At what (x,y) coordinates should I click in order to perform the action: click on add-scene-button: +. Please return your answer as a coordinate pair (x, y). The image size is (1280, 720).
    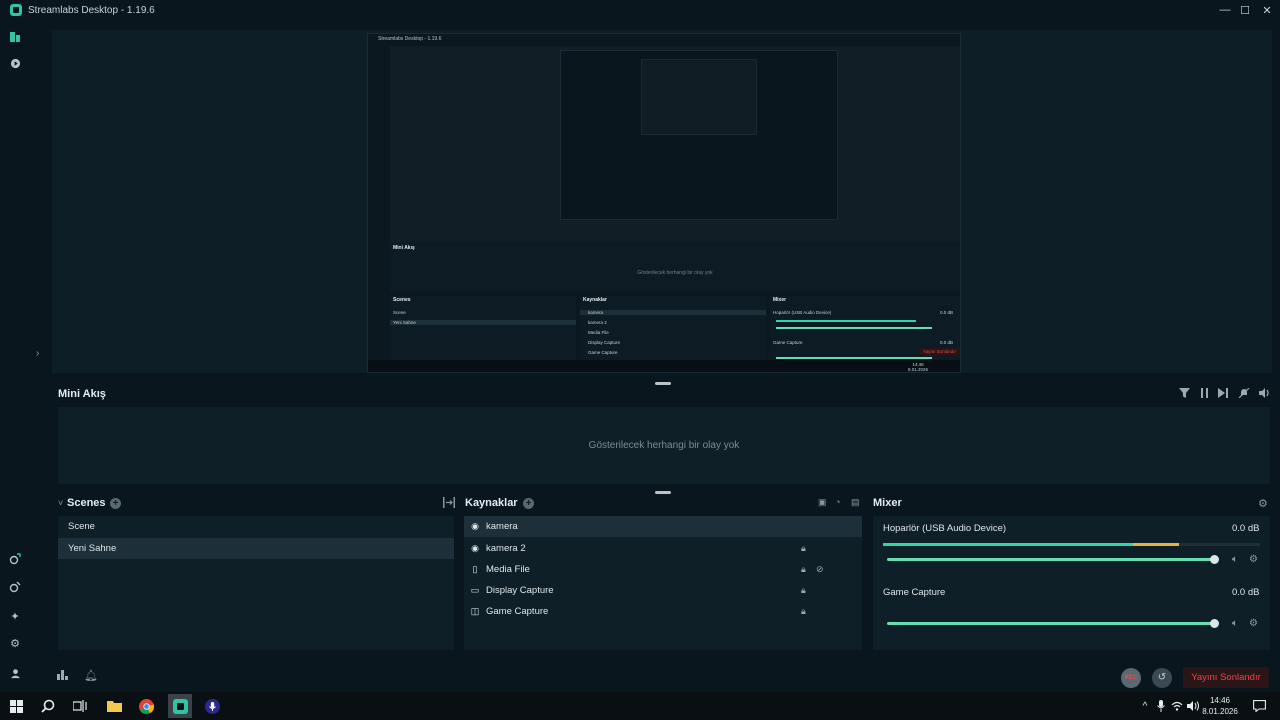
    Looking at the image, I should click on (115, 503).